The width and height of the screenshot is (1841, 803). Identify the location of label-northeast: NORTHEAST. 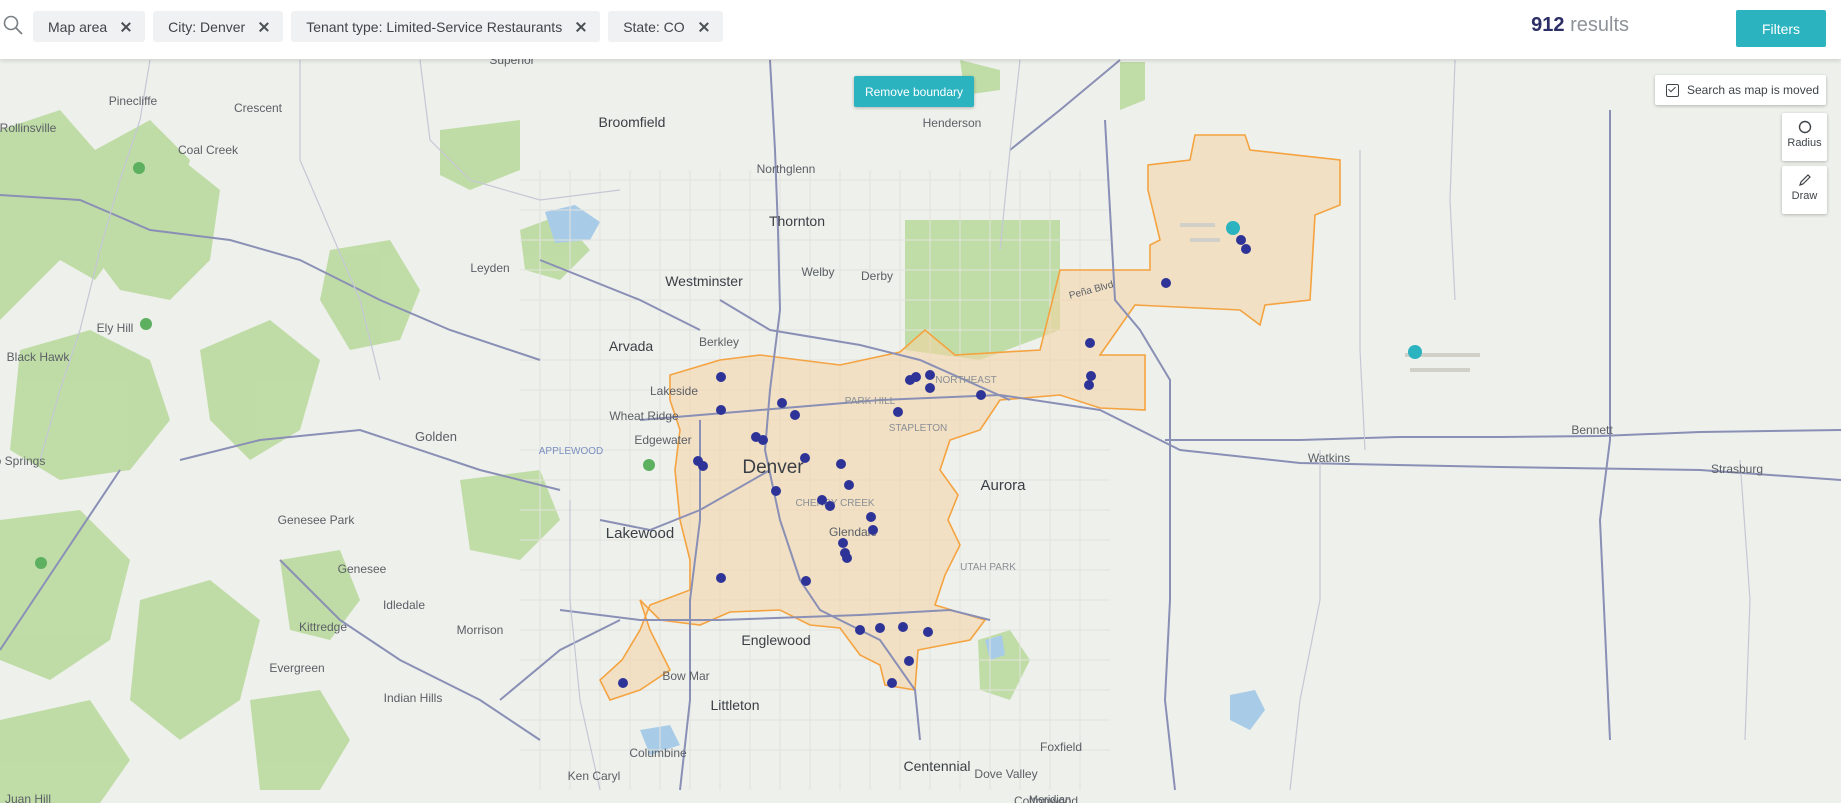
(966, 380).